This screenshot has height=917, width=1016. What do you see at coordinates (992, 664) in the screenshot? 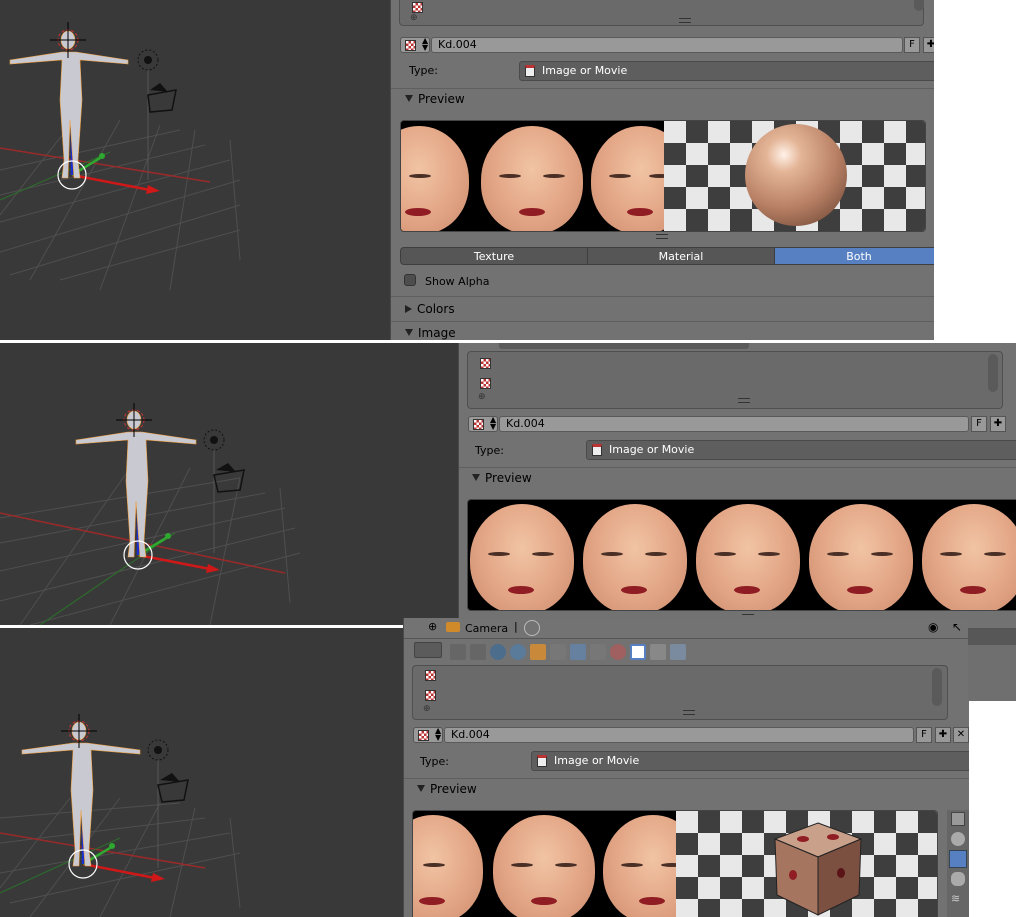
I see `side-panel-fragment` at bounding box center [992, 664].